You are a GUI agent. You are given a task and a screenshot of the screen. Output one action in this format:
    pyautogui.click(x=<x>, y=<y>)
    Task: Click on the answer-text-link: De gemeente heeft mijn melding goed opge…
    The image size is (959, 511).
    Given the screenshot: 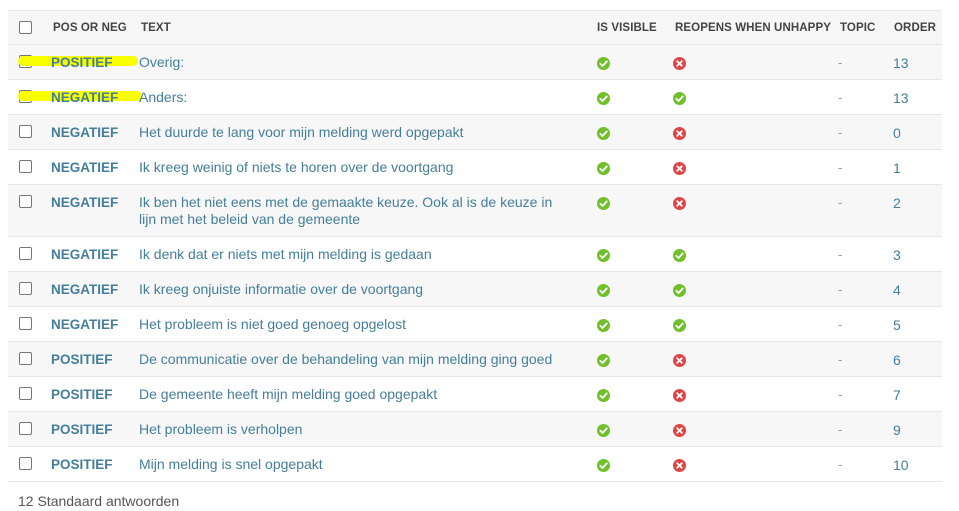 What is the action you would take?
    pyautogui.click(x=354, y=394)
    